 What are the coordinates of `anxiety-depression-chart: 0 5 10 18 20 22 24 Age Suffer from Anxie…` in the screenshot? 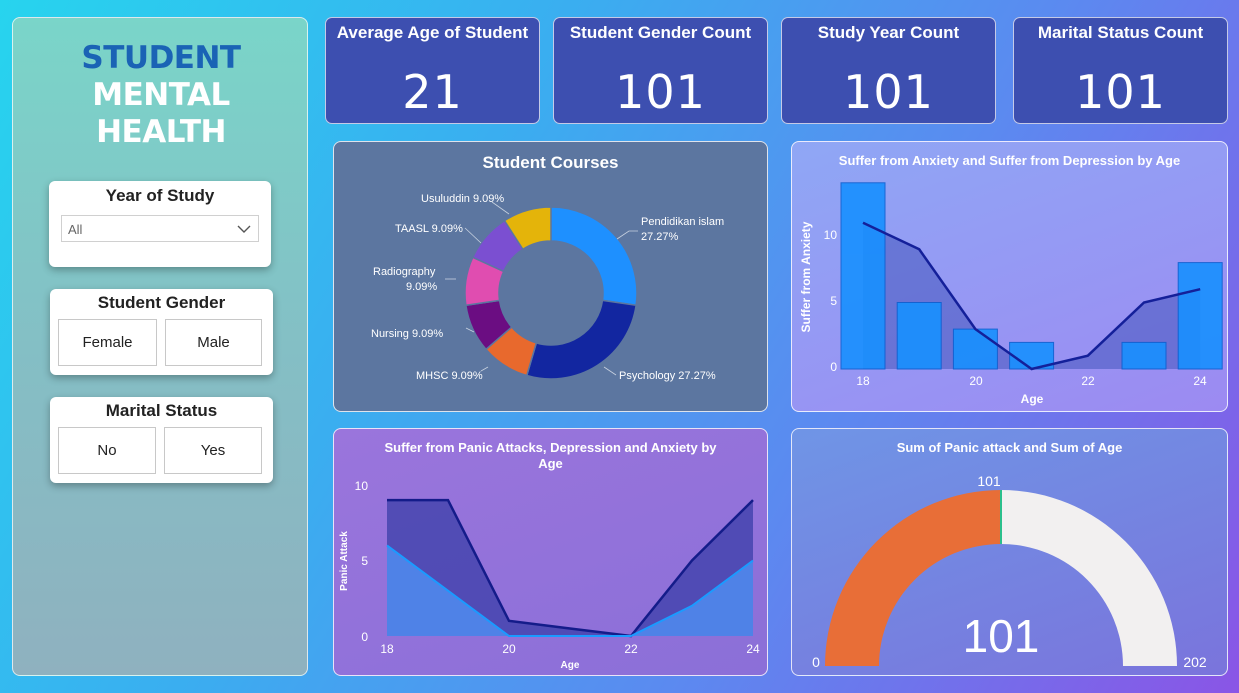 It's located at (1011, 294).